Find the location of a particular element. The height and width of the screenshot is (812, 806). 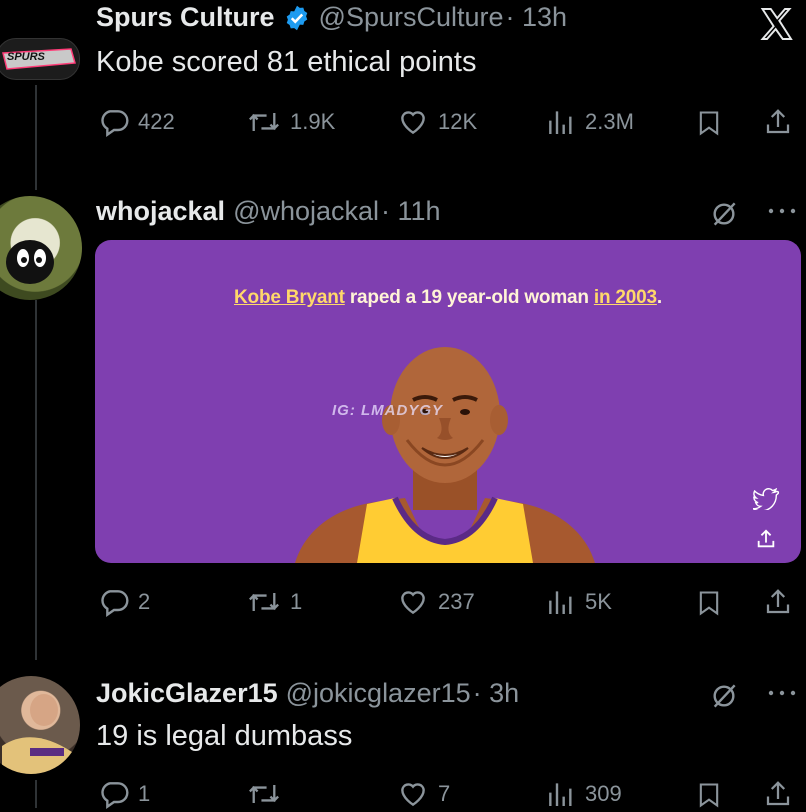

views-button: 5K is located at coordinates (578, 602).